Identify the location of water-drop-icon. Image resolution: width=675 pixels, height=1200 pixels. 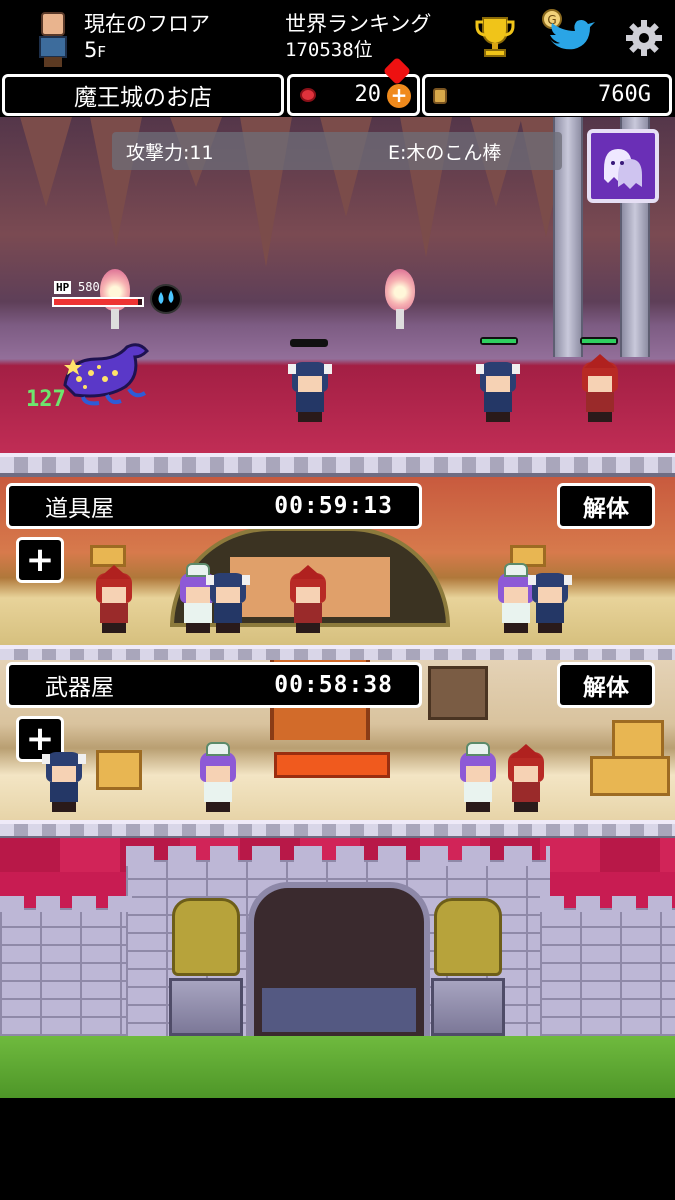
(166, 299).